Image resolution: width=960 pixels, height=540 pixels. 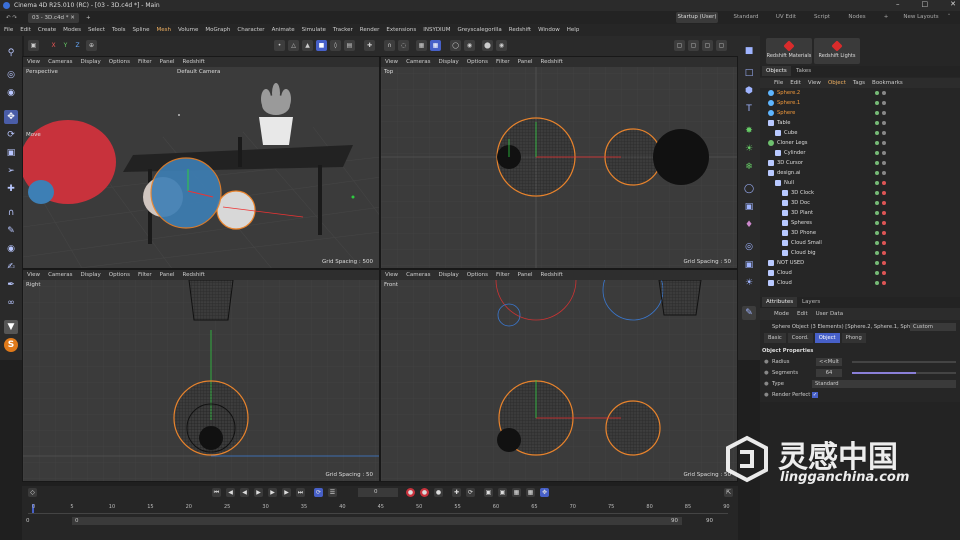 I want to click on texture-mode-icon: ▤, so click(x=349, y=45).